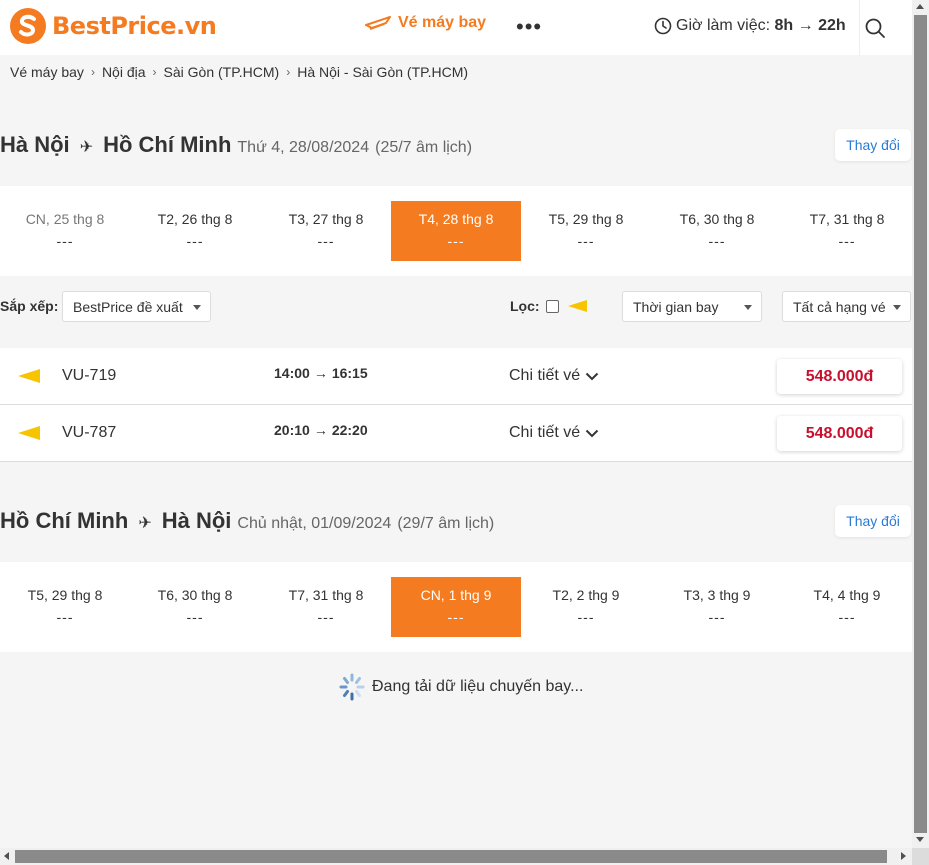  What do you see at coordinates (352, 687) in the screenshot?
I see `spinner-icon` at bounding box center [352, 687].